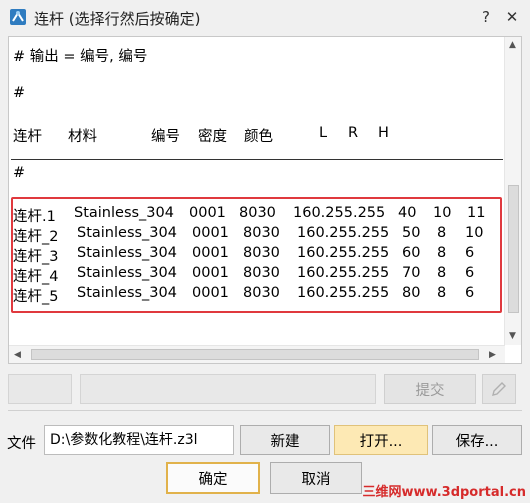 The image size is (530, 503). I want to click on pencil-icon, so click(499, 389).